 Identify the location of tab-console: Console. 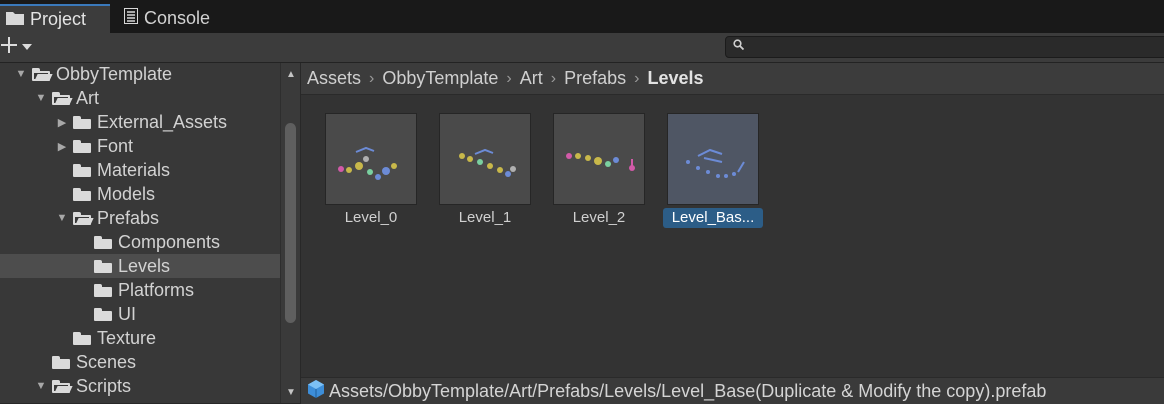
(178, 18).